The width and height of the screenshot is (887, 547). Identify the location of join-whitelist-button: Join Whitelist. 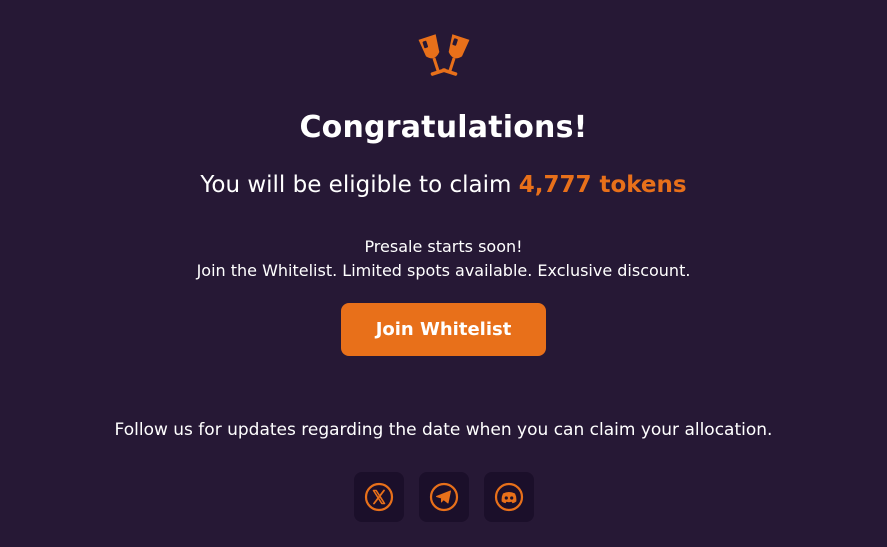
(443, 329).